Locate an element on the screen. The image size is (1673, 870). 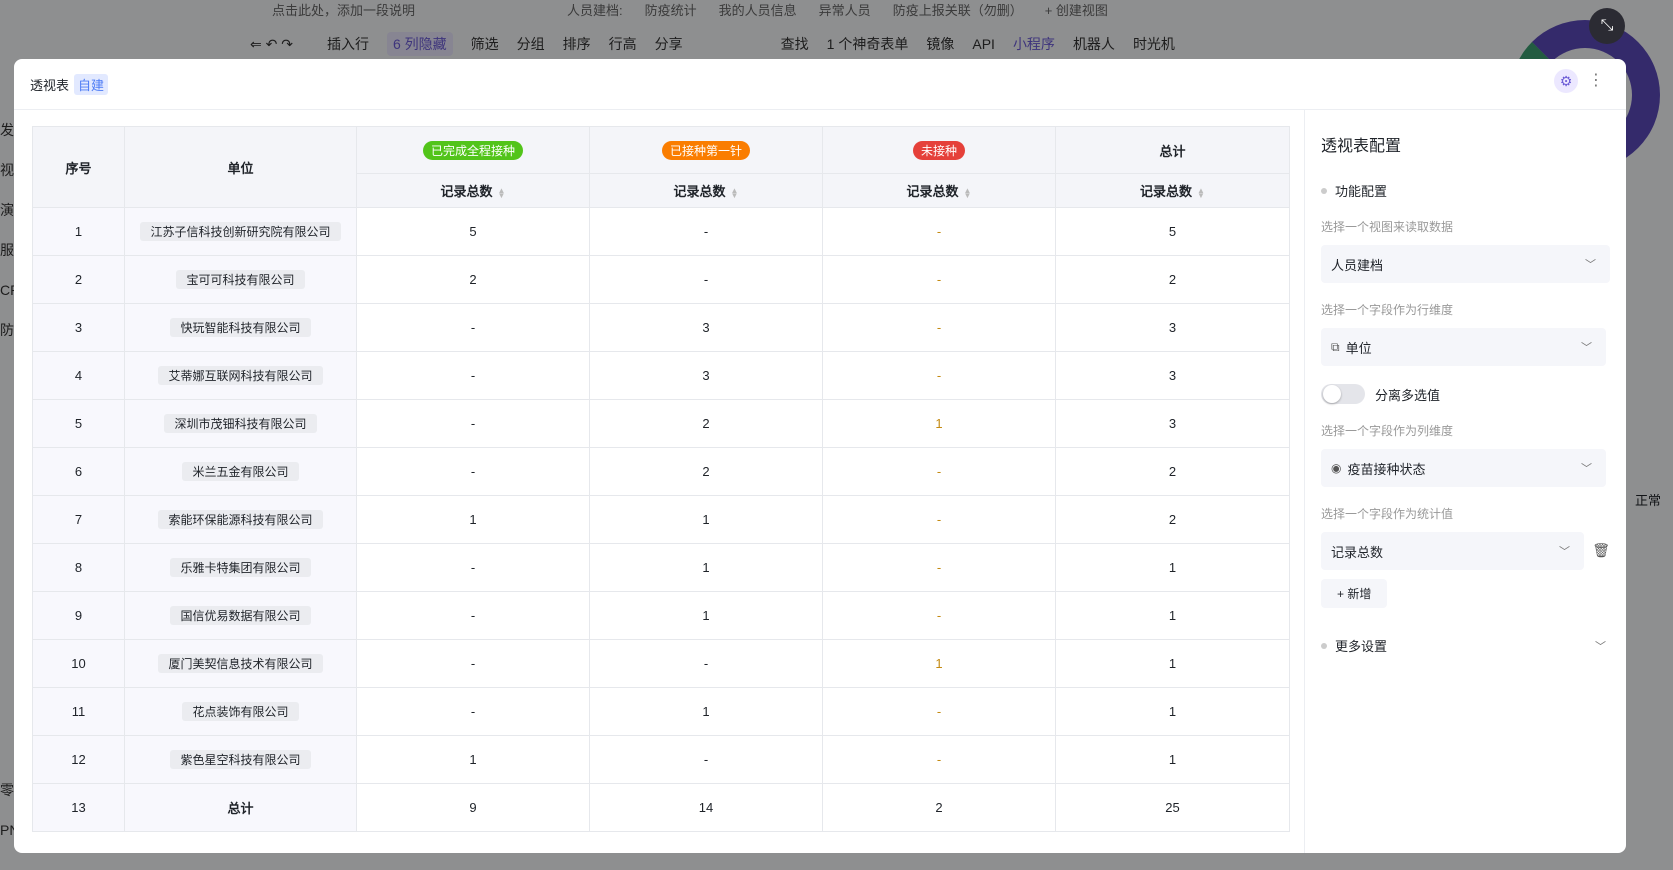
unit-chip: 厦门美契信息技术有限公司 is located at coordinates (240, 663).